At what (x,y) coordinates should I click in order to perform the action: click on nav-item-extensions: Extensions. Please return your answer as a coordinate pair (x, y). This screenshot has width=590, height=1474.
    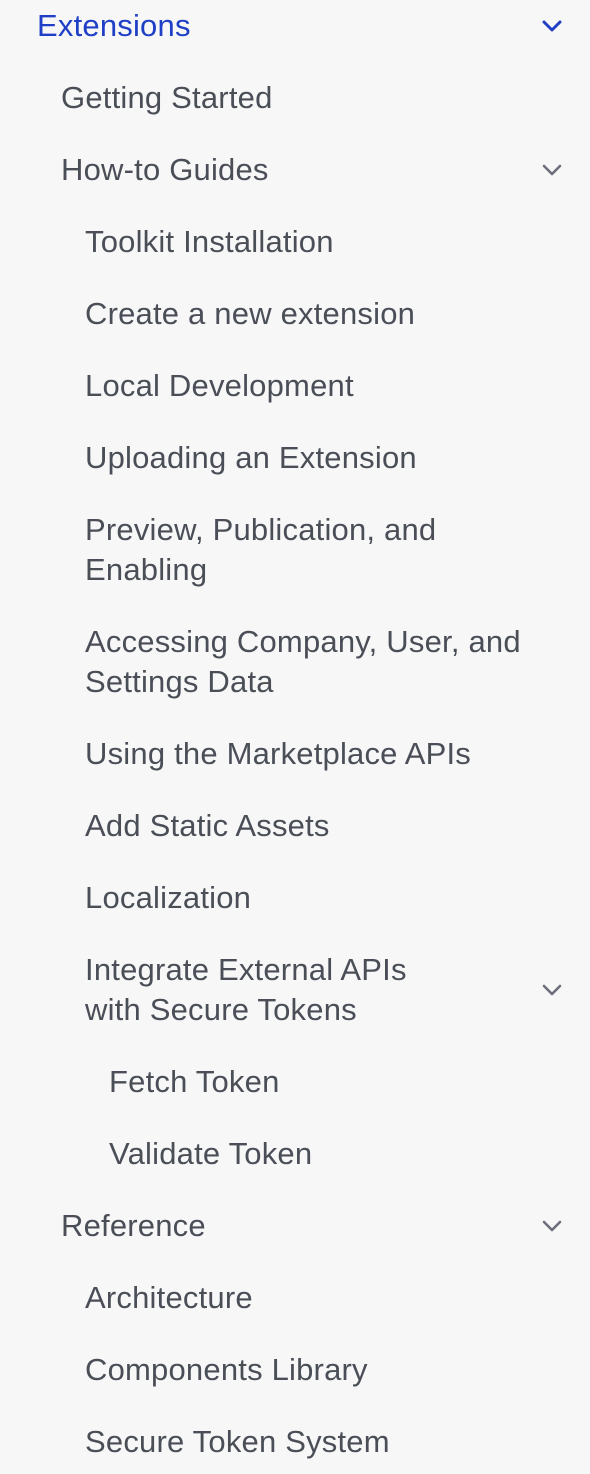
    Looking at the image, I should click on (295, 26).